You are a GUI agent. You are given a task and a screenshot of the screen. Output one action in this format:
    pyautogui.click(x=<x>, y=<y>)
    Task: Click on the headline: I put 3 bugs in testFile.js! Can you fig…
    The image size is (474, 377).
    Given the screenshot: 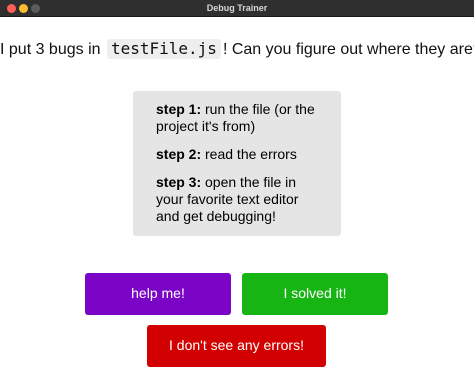 What is the action you would take?
    pyautogui.click(x=237, y=49)
    